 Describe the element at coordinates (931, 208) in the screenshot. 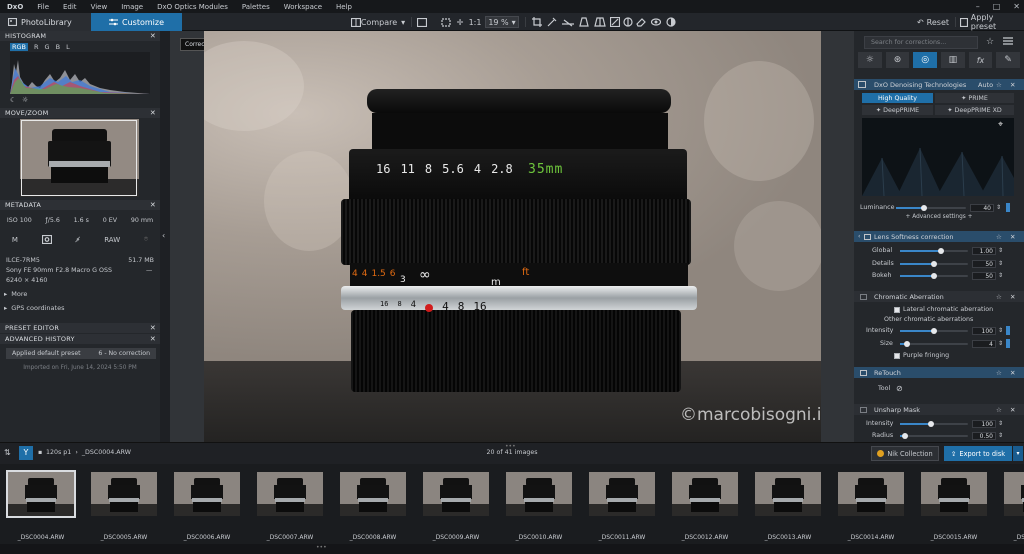

I see `luminance-slider` at that location.